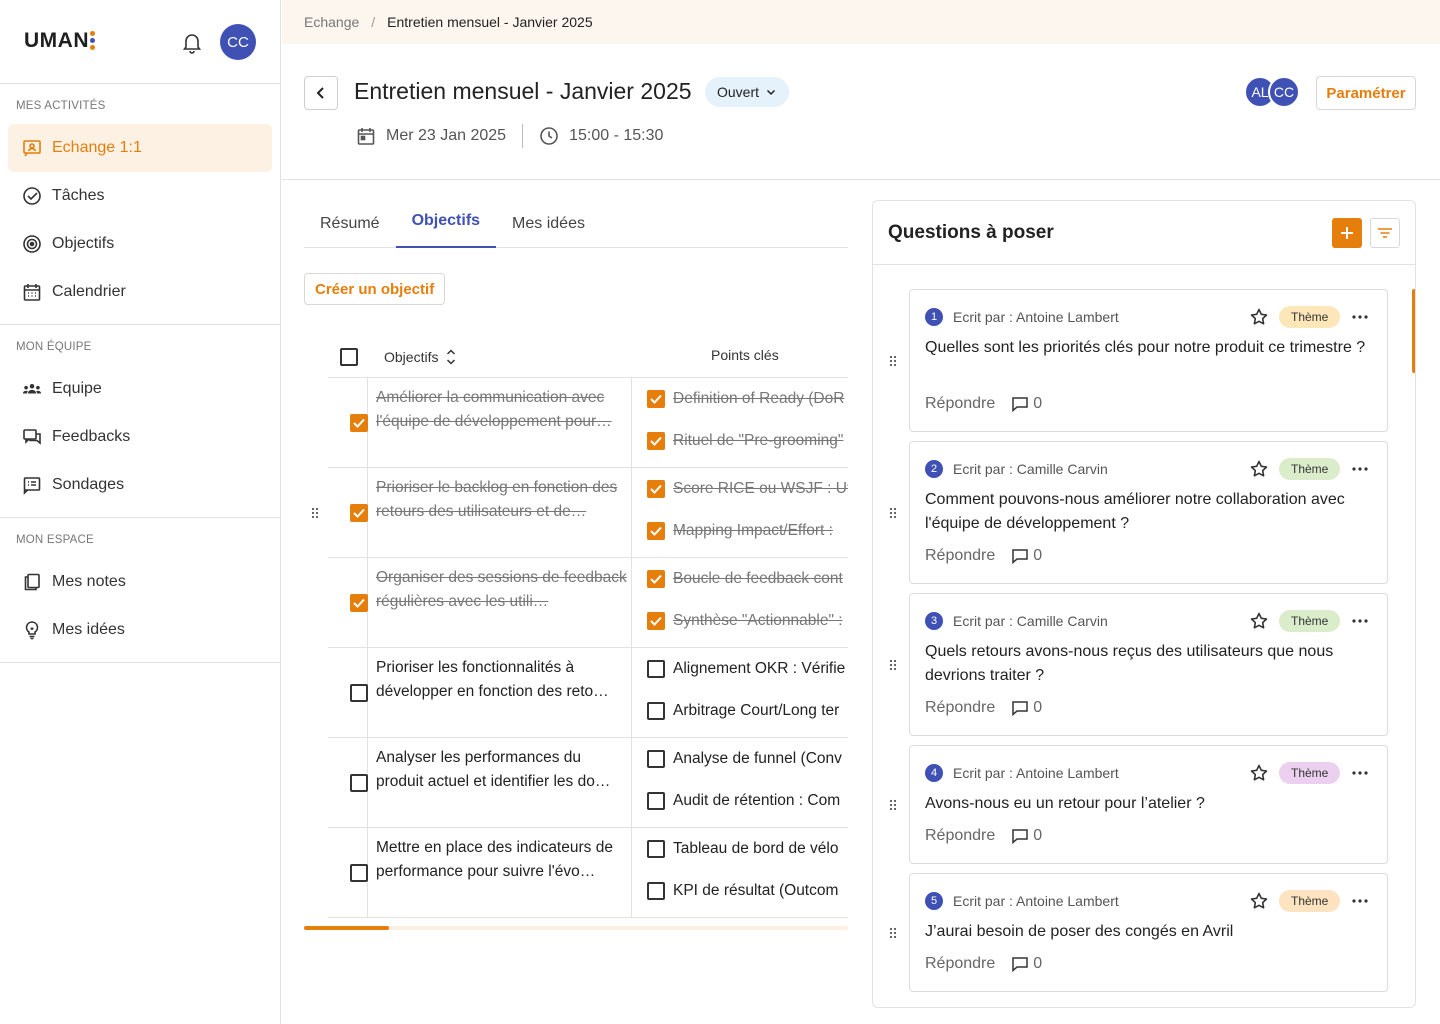  Describe the element at coordinates (192, 42) in the screenshot. I see `bell-icon` at that location.